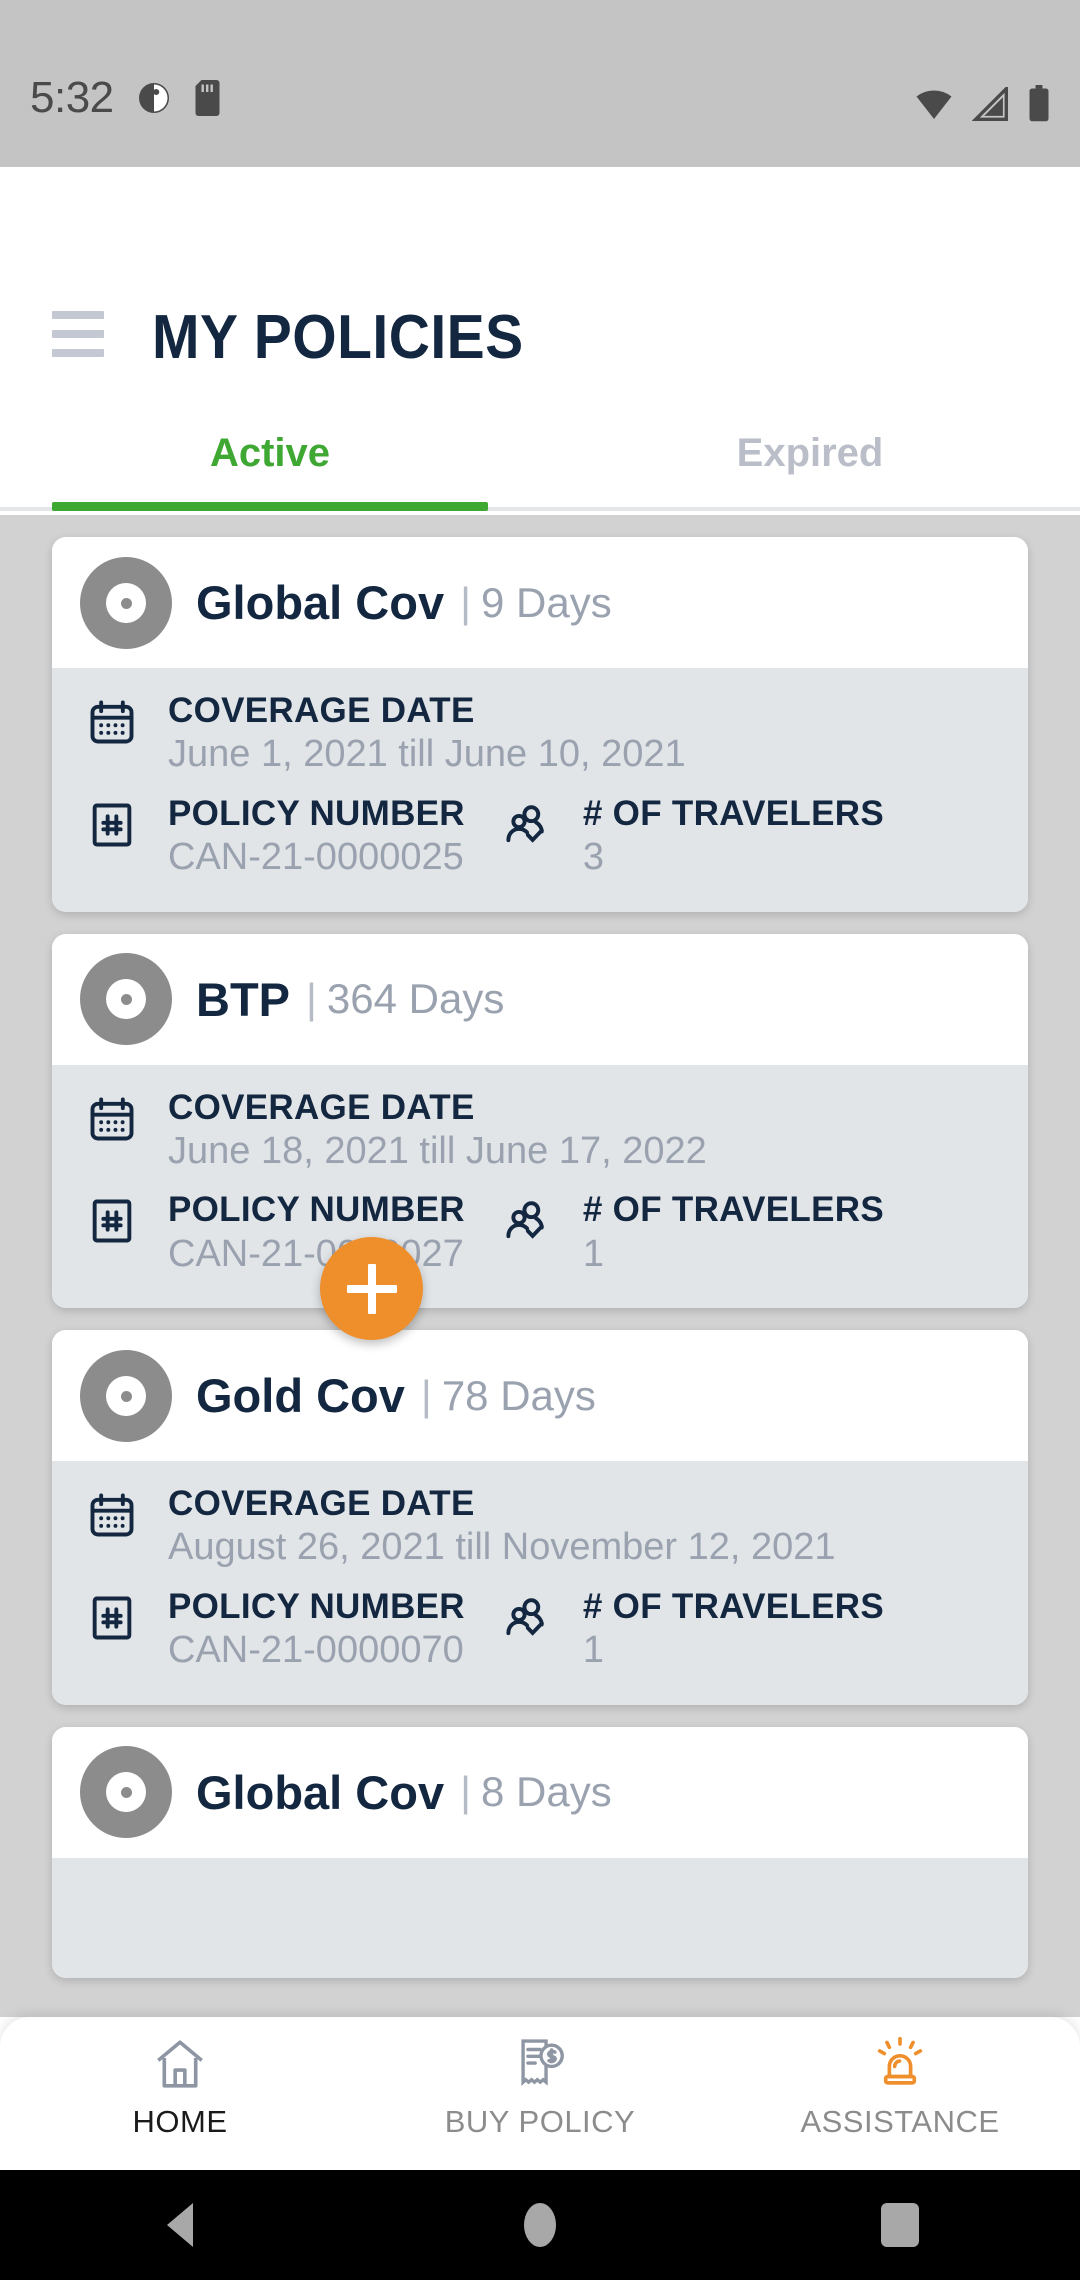 This screenshot has width=1080, height=2280. Describe the element at coordinates (900, 2121) in the screenshot. I see `nav-label-assistance: ASSISTANCE` at that location.